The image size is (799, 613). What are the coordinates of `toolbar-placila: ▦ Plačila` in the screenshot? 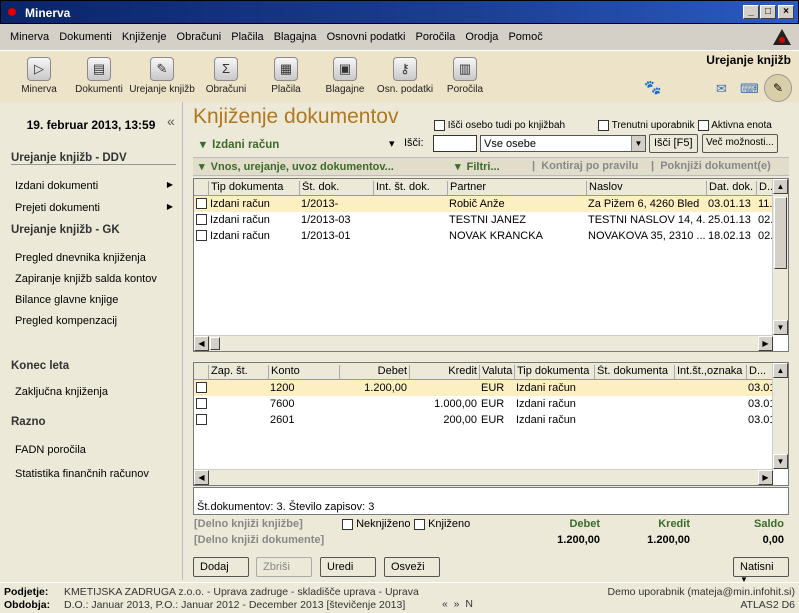 It's located at (286, 75).